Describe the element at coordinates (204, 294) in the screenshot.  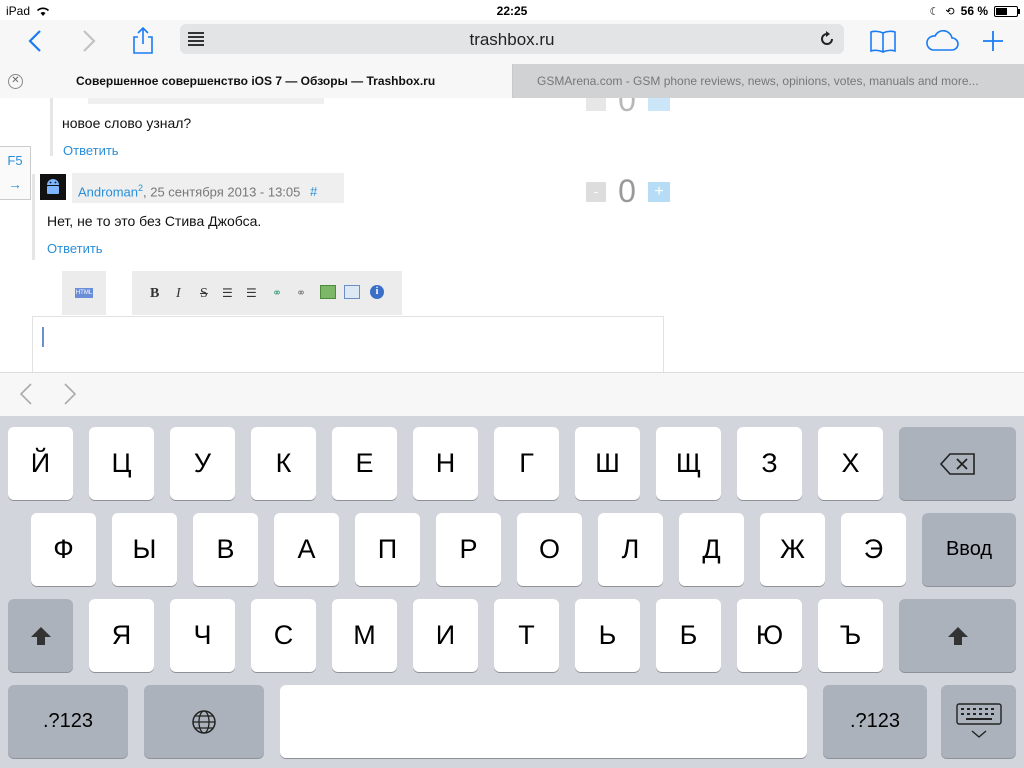
I see `strikethrough-icon: S` at that location.